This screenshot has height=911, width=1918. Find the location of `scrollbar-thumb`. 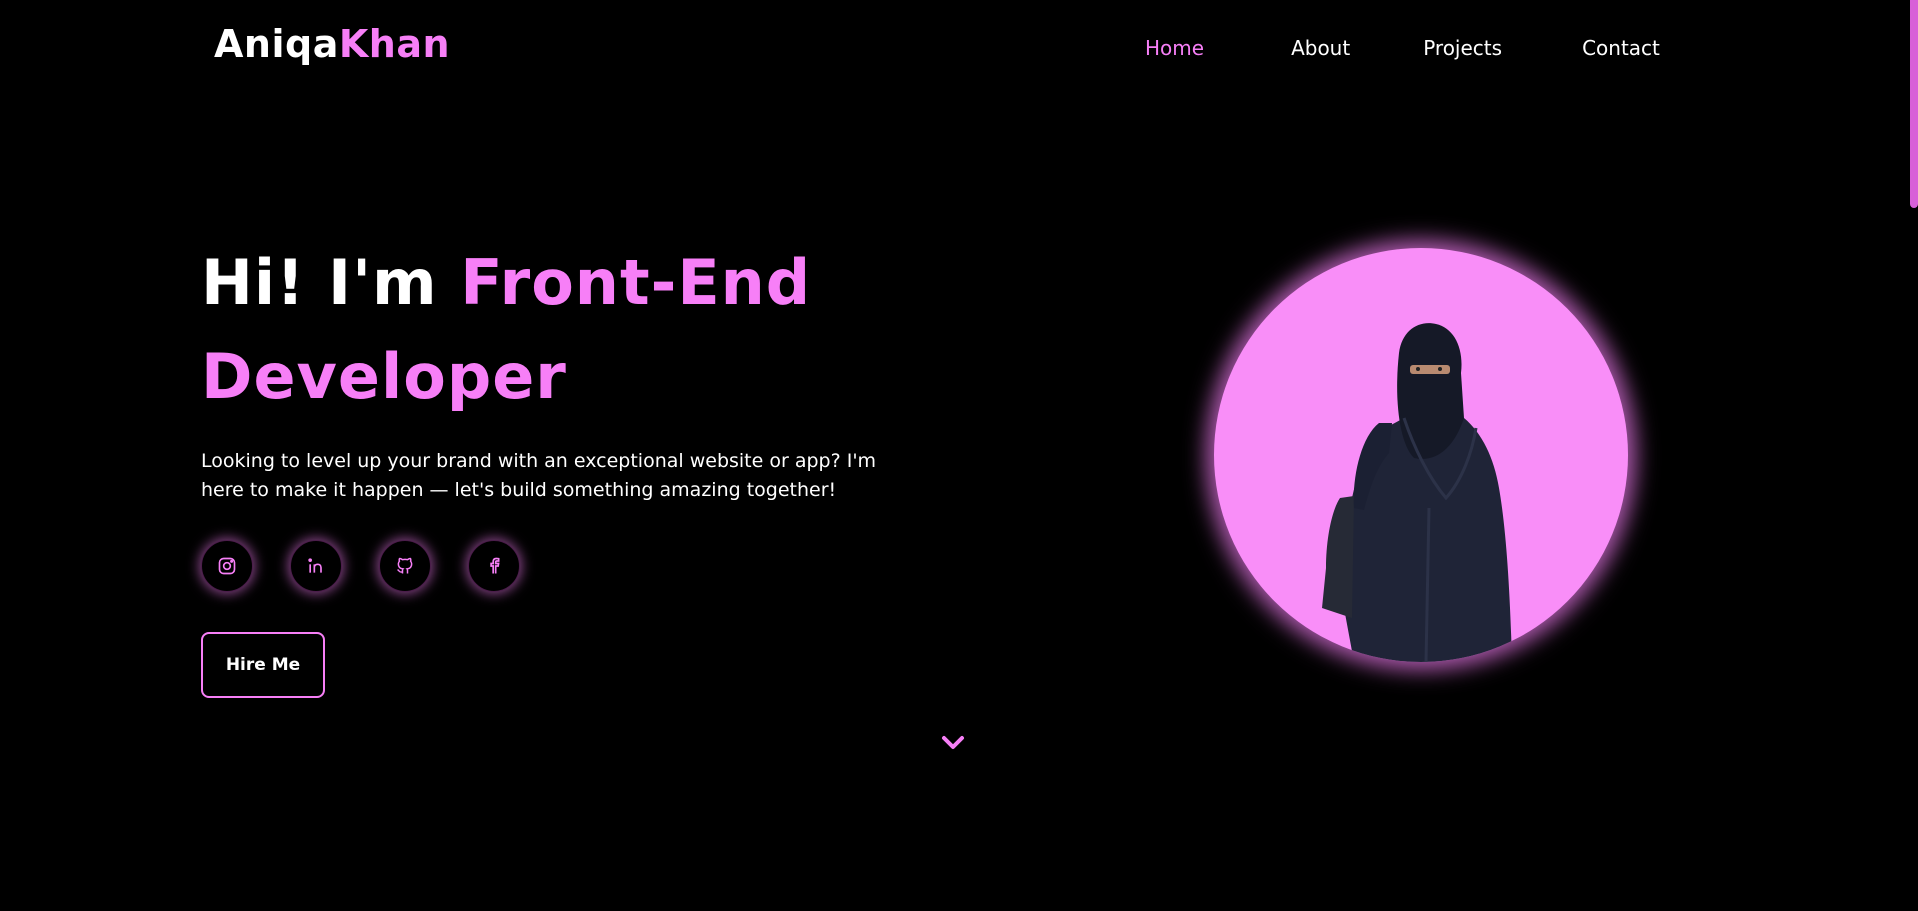

scrollbar-thumb is located at coordinates (1914, 104).